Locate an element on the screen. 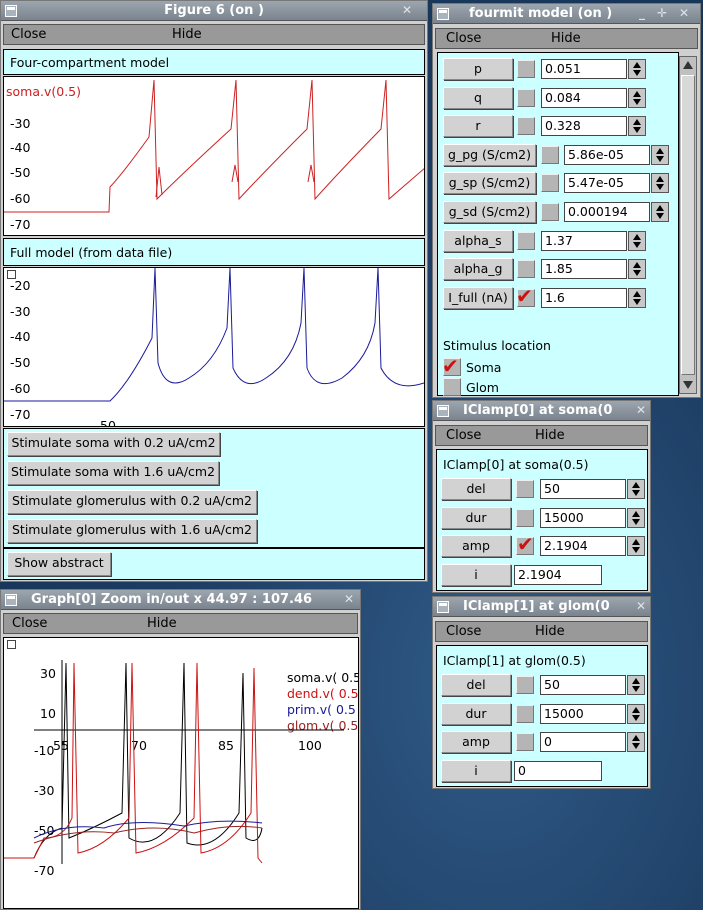 The height and width of the screenshot is (910, 703). param-value-field: 5.47e-05 is located at coordinates (607, 183).